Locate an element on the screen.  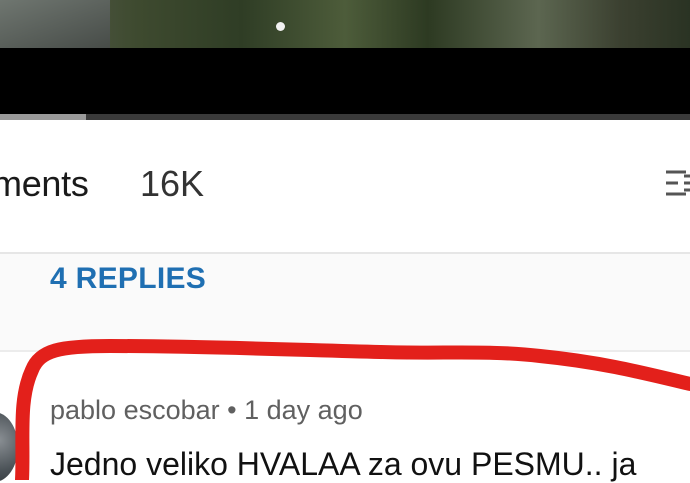
comment-meta: pablo escobar • 1 day ago is located at coordinates (206, 410).